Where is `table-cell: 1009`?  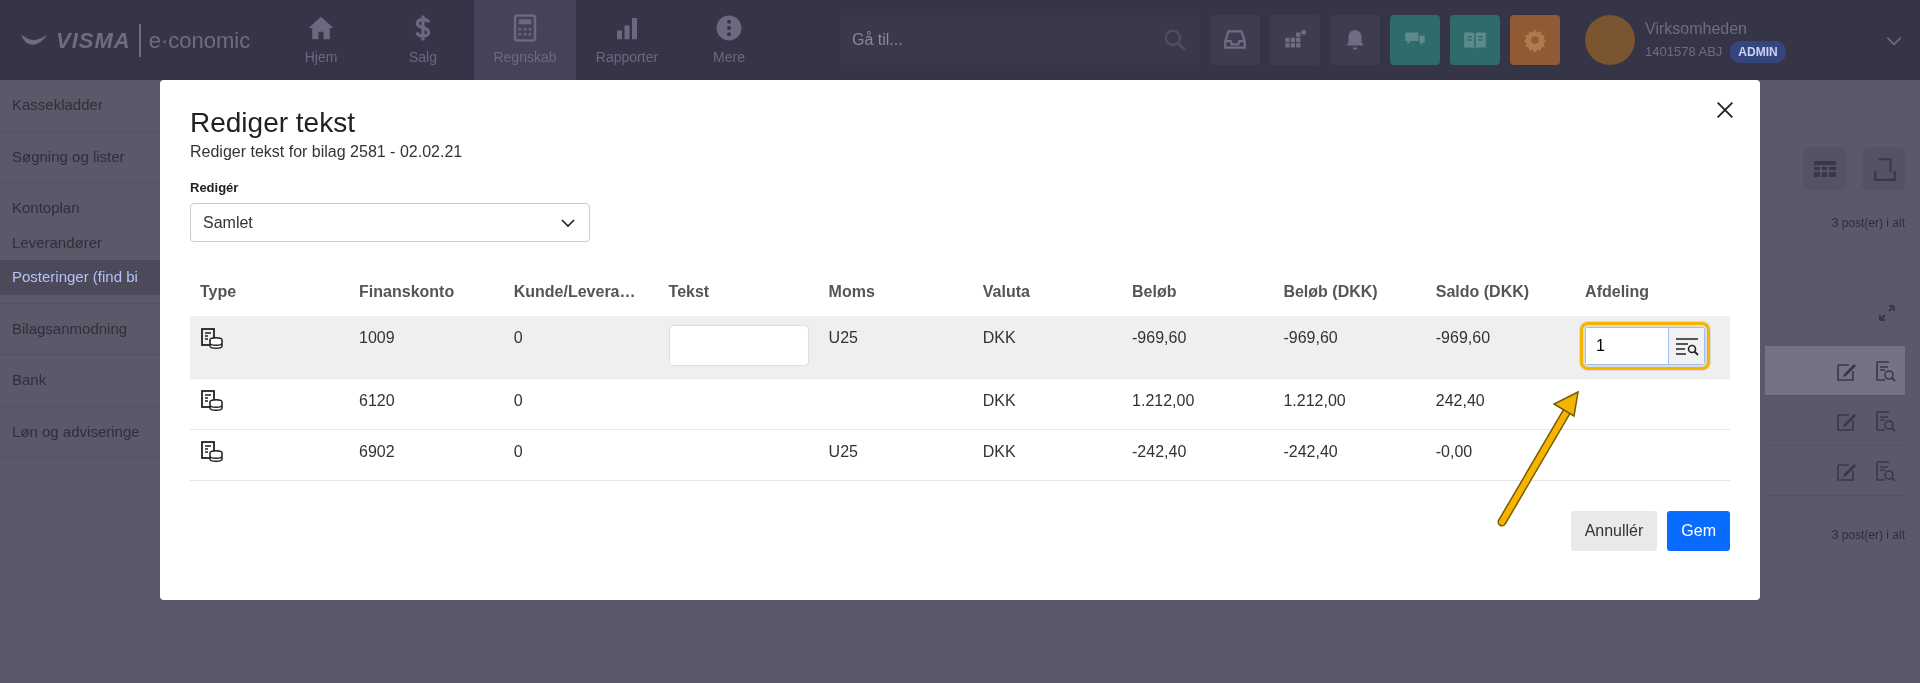 table-cell: 1009 is located at coordinates (377, 338).